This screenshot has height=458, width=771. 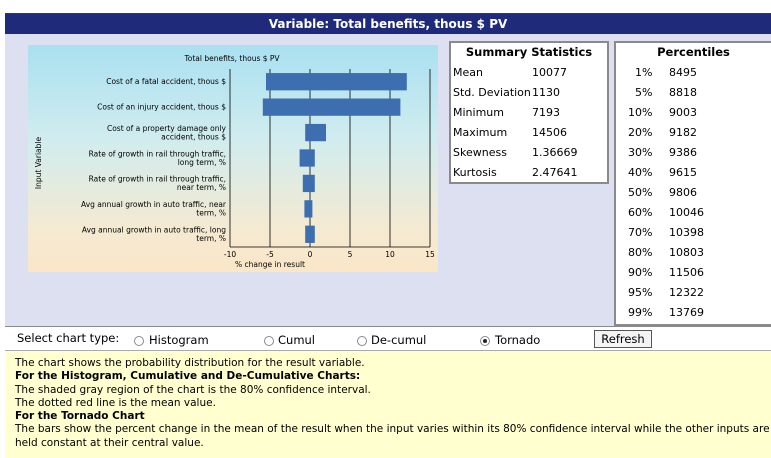 What do you see at coordinates (640, 232) in the screenshot?
I see `percentile-label: 70%` at bounding box center [640, 232].